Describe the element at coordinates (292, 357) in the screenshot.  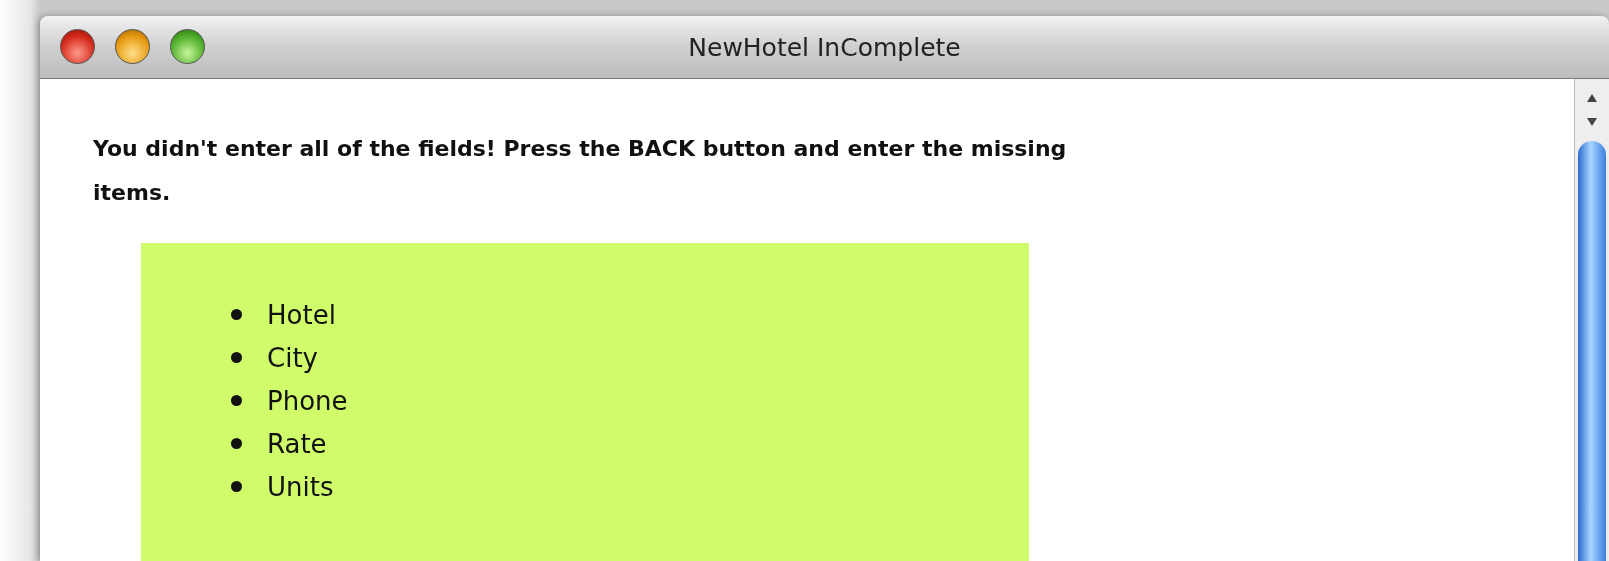
I see `missing-item: City` at that location.